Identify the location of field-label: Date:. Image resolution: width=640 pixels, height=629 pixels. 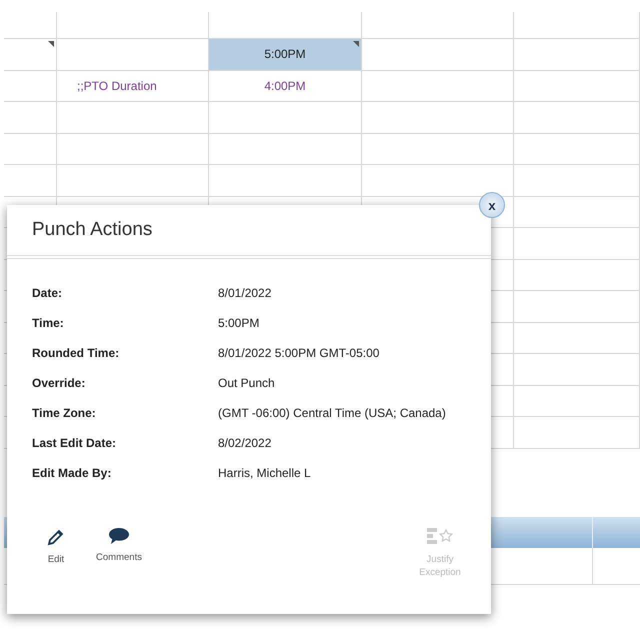
(48, 293).